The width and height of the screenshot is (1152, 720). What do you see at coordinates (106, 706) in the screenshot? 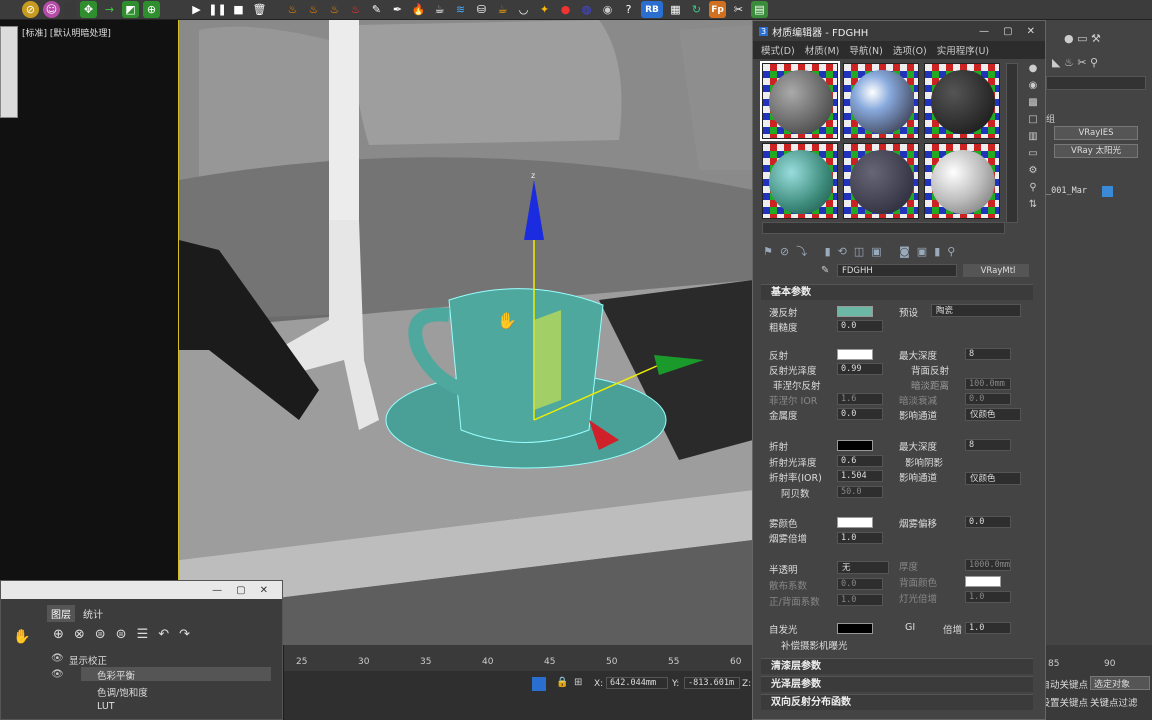
I see `layer-item: LUT` at bounding box center [106, 706].